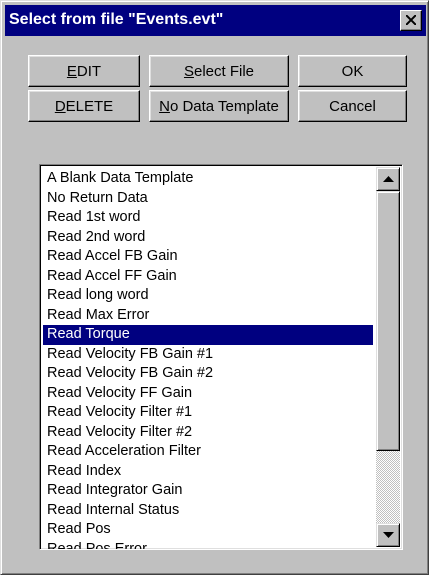 The image size is (429, 575). What do you see at coordinates (208, 199) in the screenshot?
I see `list-item: No Return Data` at bounding box center [208, 199].